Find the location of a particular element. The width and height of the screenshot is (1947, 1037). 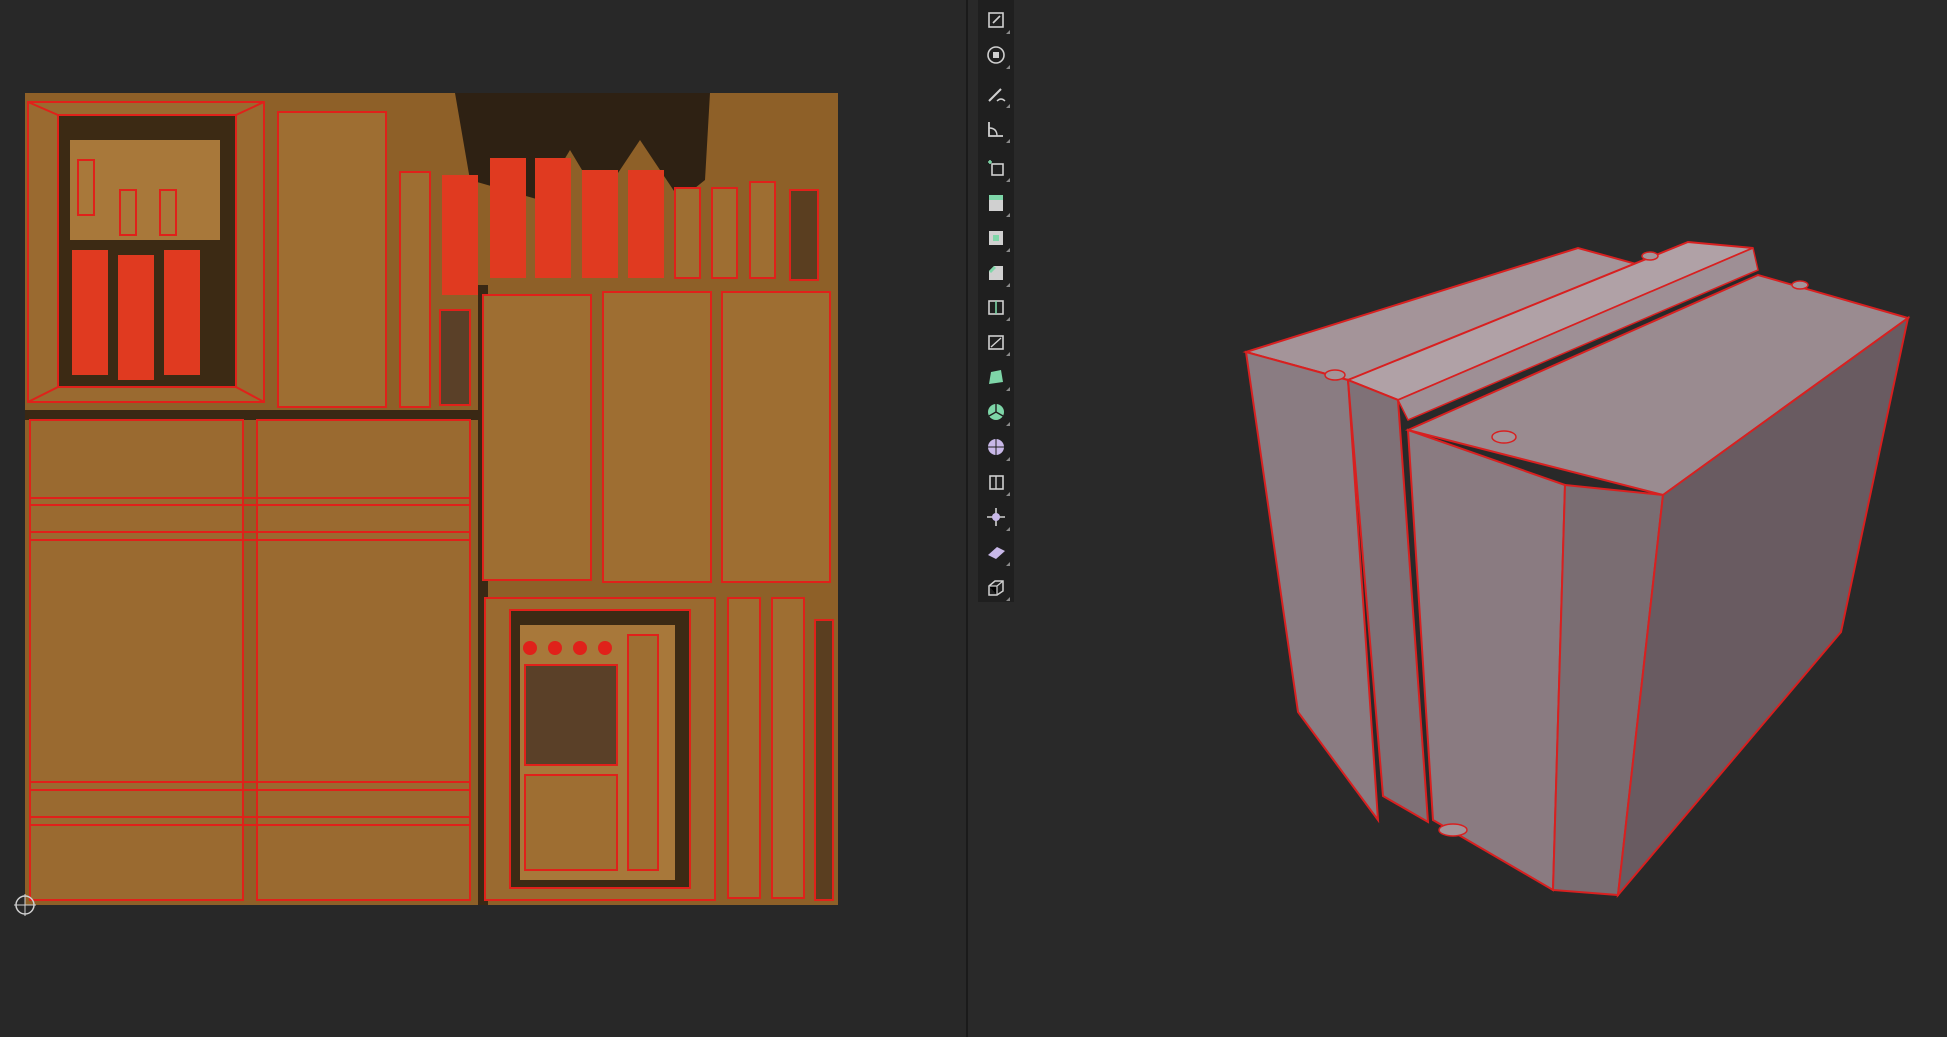

uv-island-control-panel is located at coordinates (146, 252).